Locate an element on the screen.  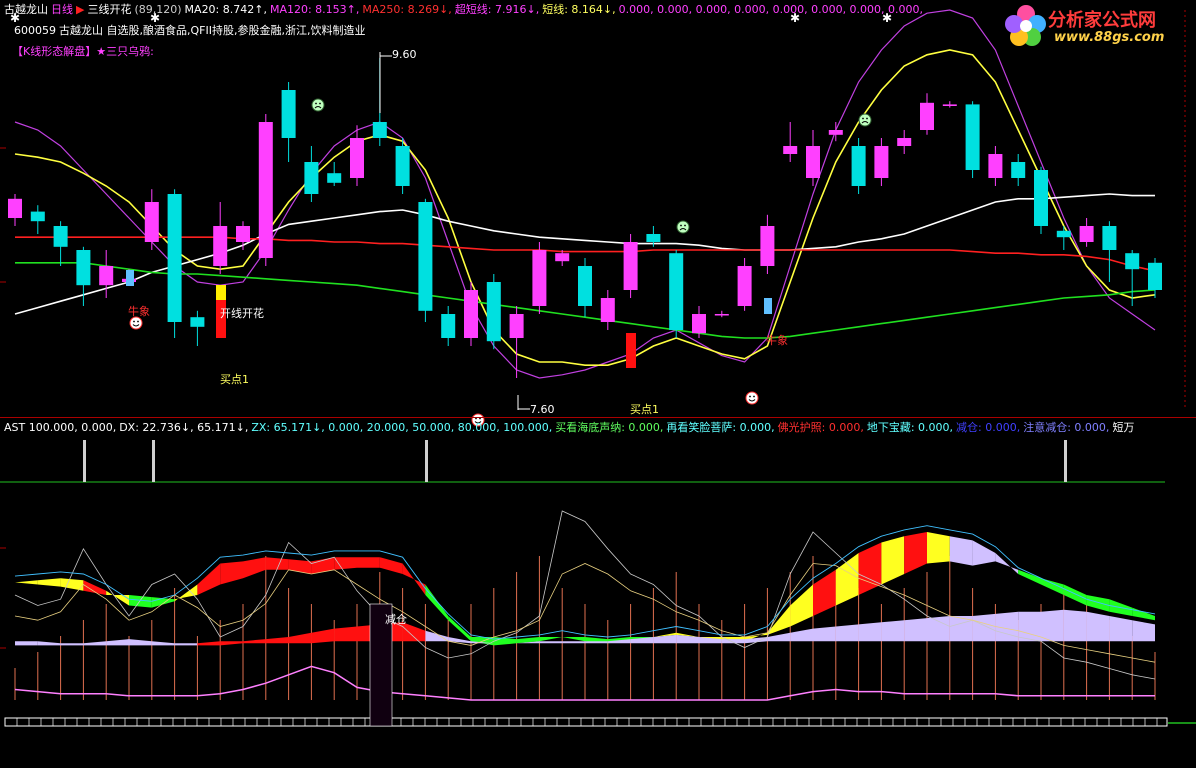
low-price-label: 7.60 is located at coordinates (542, 409).